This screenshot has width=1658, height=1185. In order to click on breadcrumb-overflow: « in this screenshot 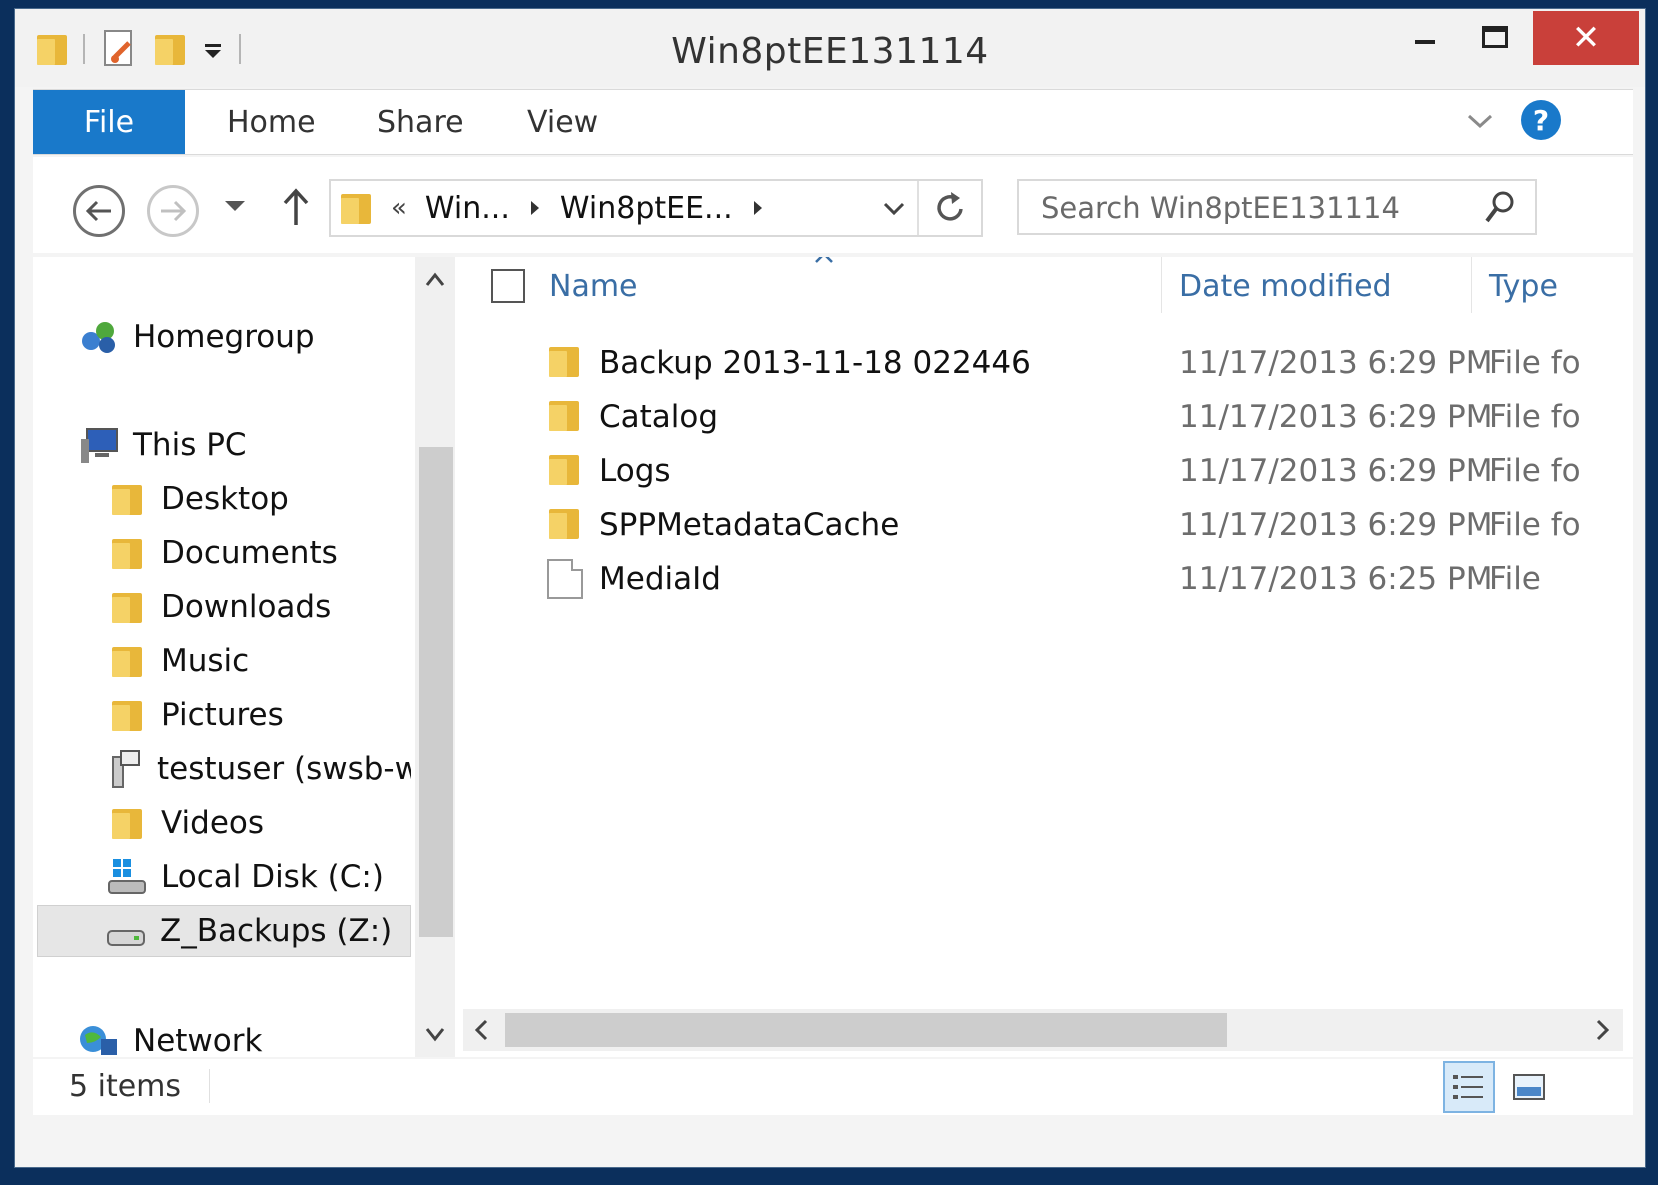, I will do `click(399, 208)`.